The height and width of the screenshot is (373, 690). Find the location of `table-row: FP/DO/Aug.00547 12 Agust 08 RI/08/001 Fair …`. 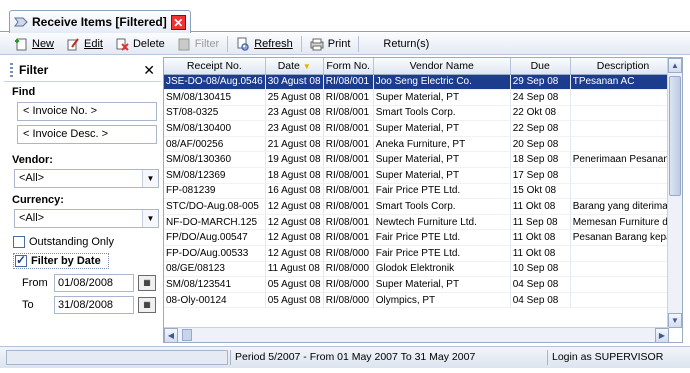

table-row: FP/DO/Aug.00547 12 Agust 08 RI/08/001 Fair … is located at coordinates (420, 238).